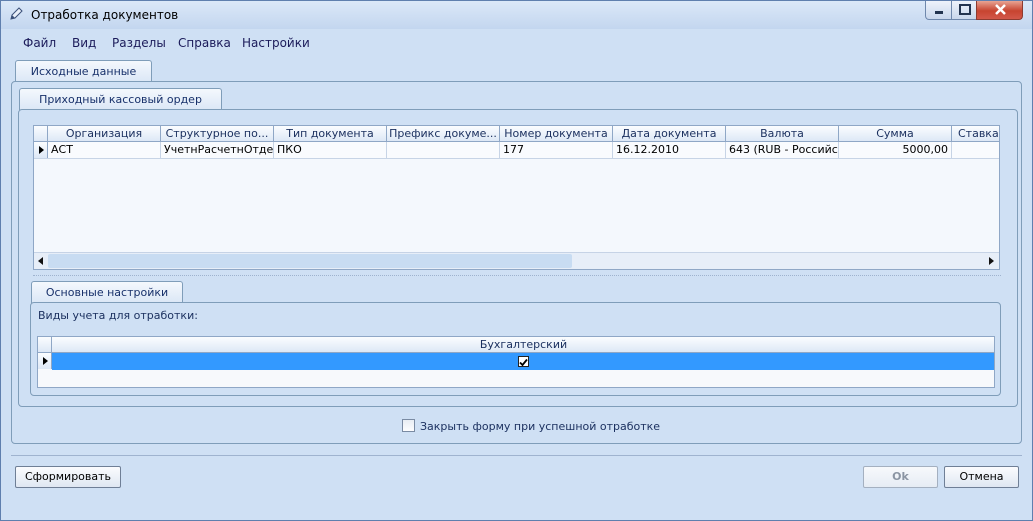 This screenshot has width=1033, height=521. I want to click on column-header: Бухгалтерский, so click(523, 345).